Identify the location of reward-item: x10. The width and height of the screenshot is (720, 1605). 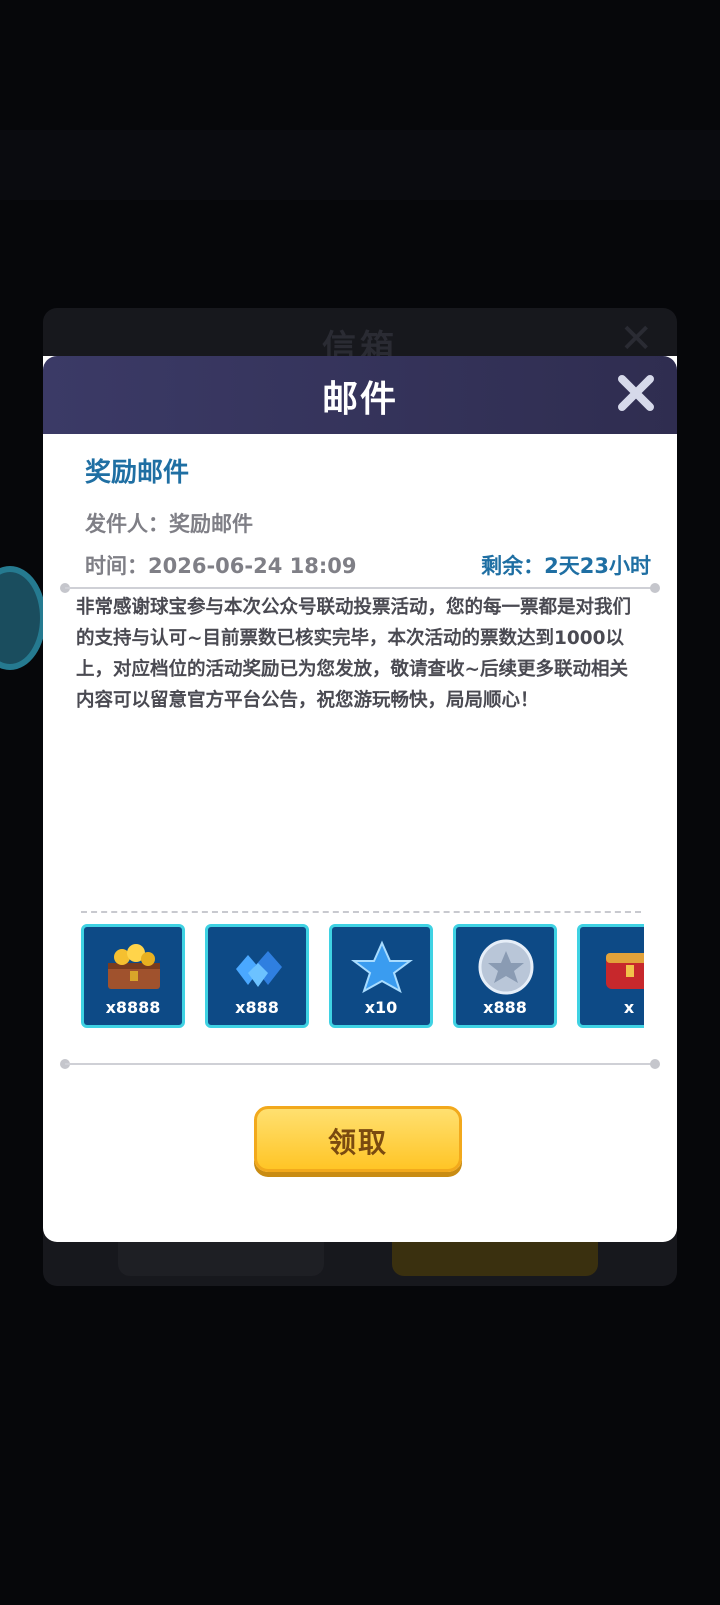
(381, 976).